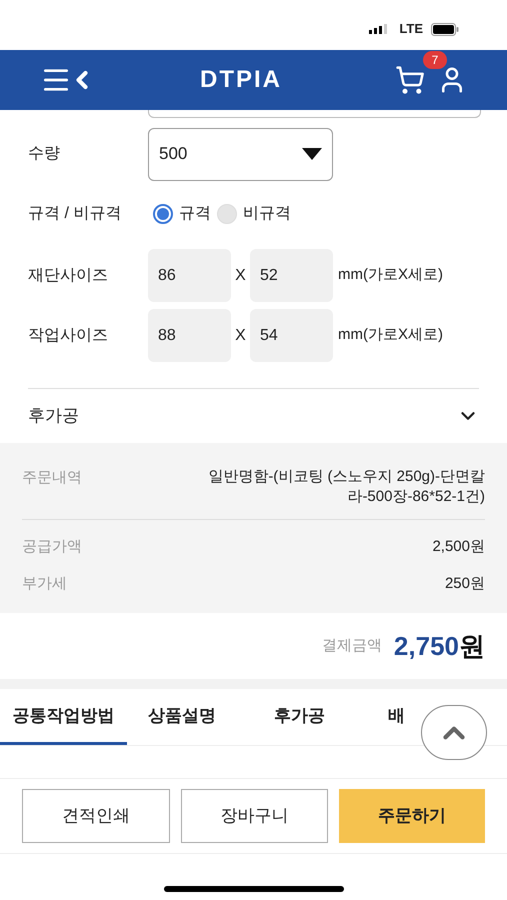 This screenshot has width=507, height=900. What do you see at coordinates (44, 154) in the screenshot?
I see `quantity-label: 수량` at bounding box center [44, 154].